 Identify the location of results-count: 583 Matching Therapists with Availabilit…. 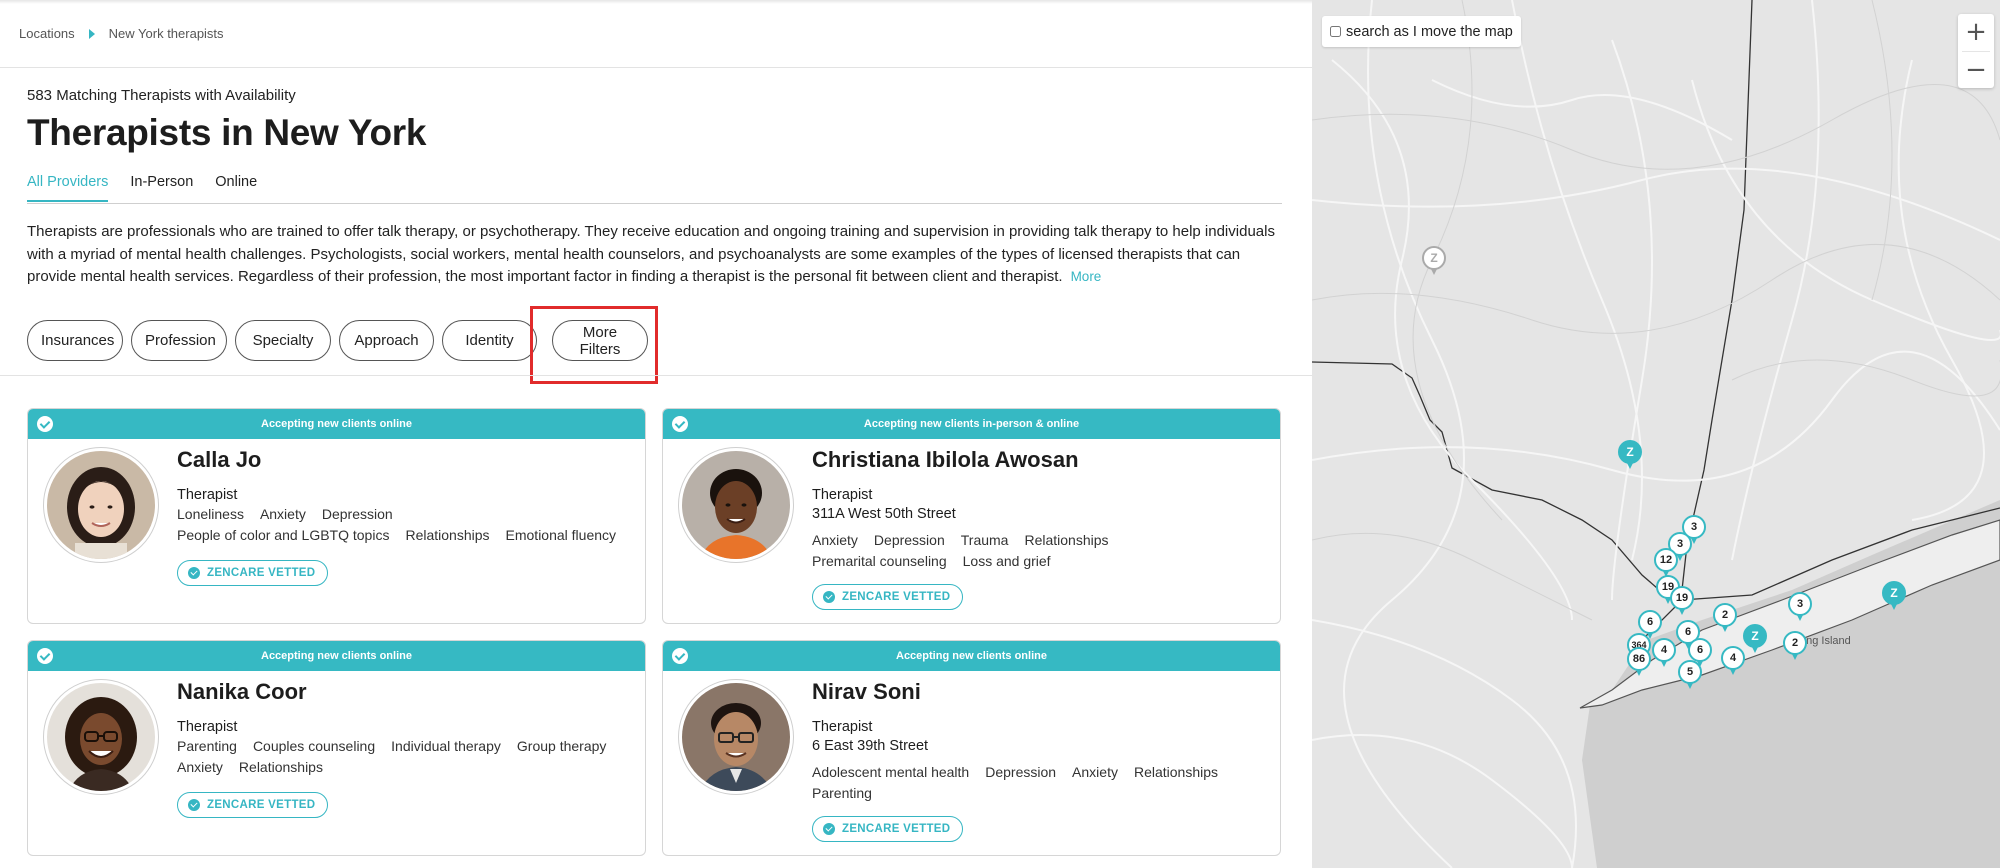
(161, 95).